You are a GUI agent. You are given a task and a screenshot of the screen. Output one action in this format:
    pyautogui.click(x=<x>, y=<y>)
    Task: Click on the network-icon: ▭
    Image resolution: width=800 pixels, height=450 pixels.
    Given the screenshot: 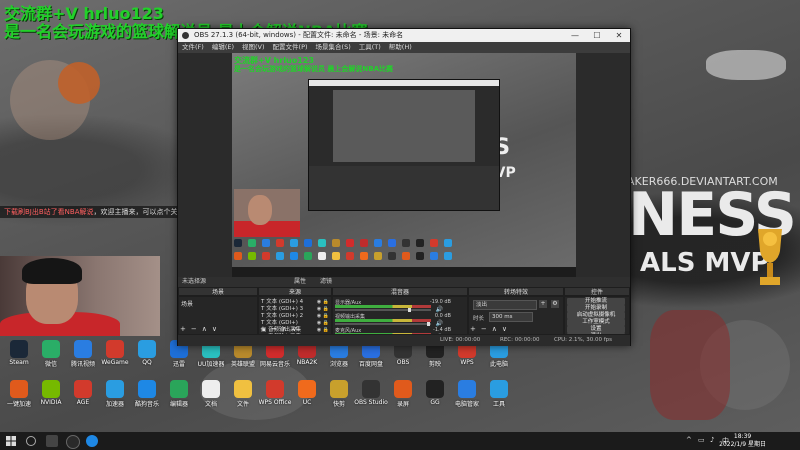 What is the action you would take?
    pyautogui.click(x=701, y=440)
    